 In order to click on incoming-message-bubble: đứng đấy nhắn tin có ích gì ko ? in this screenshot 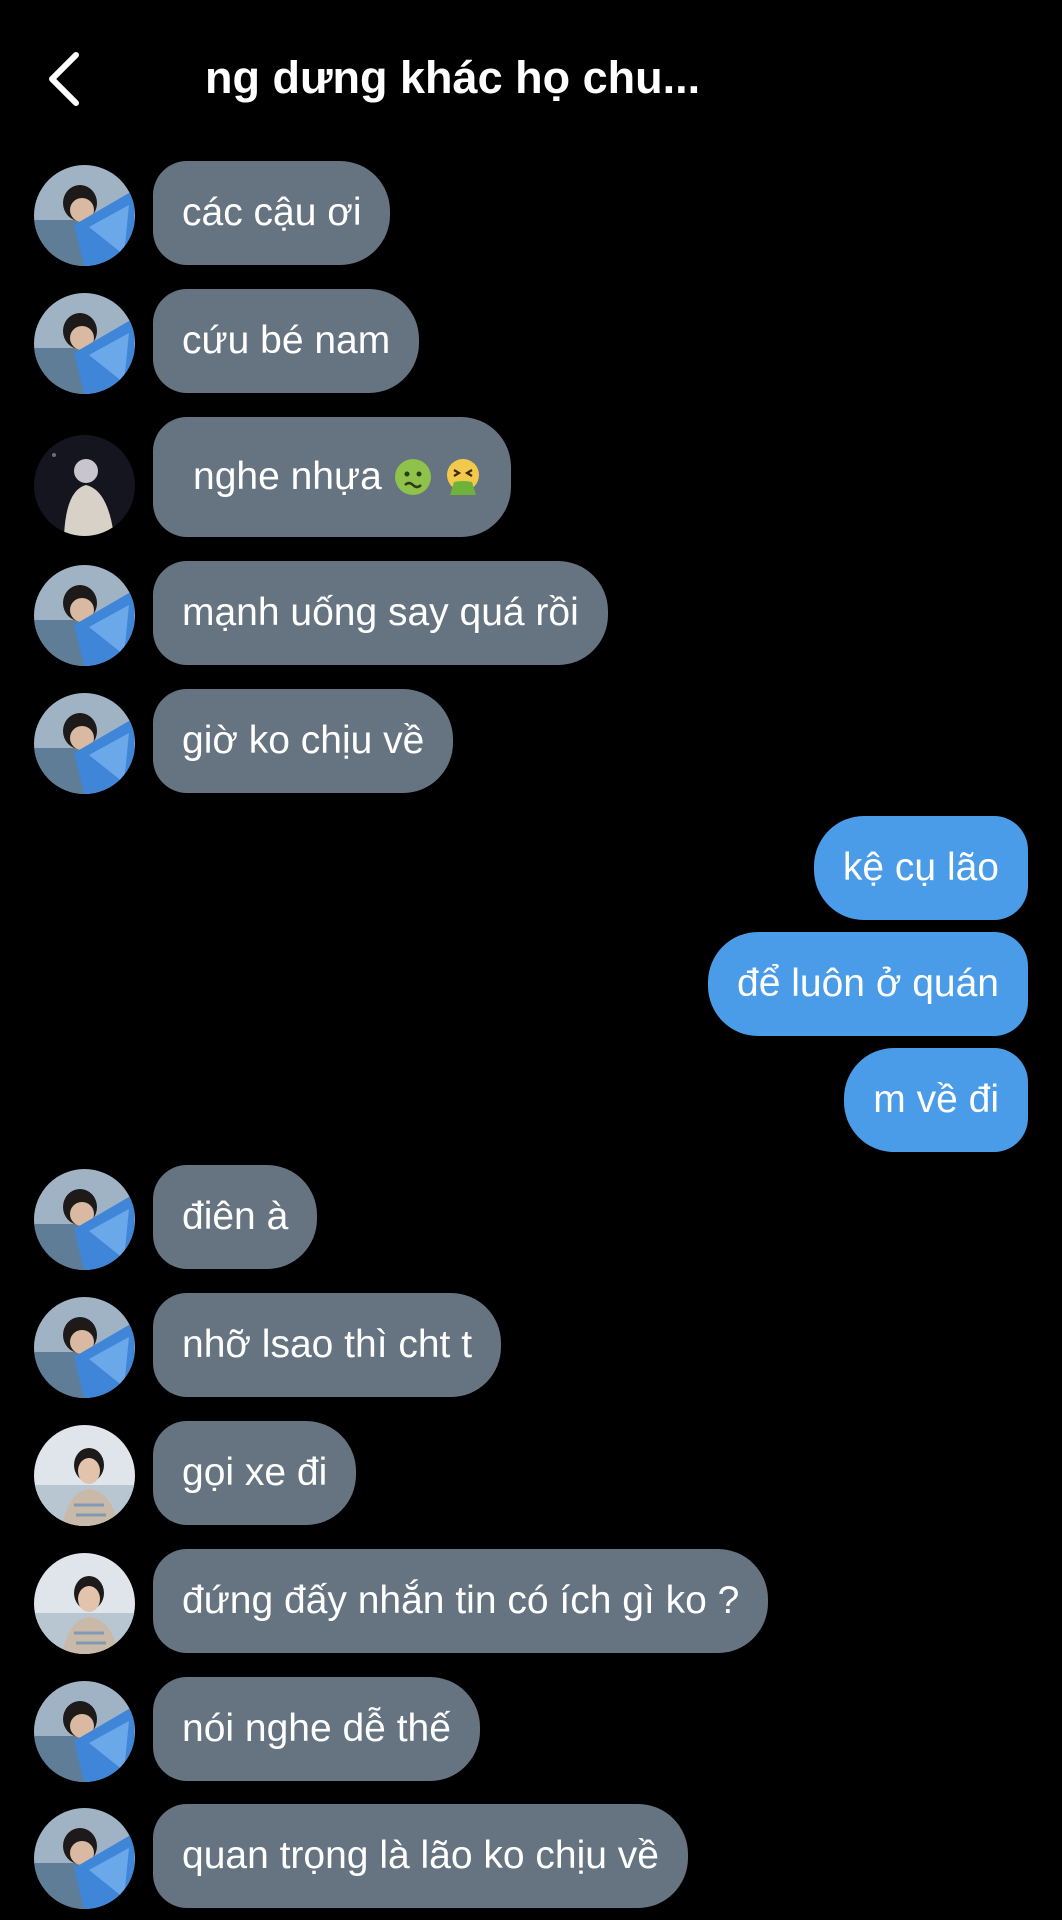, I will do `click(461, 1601)`.